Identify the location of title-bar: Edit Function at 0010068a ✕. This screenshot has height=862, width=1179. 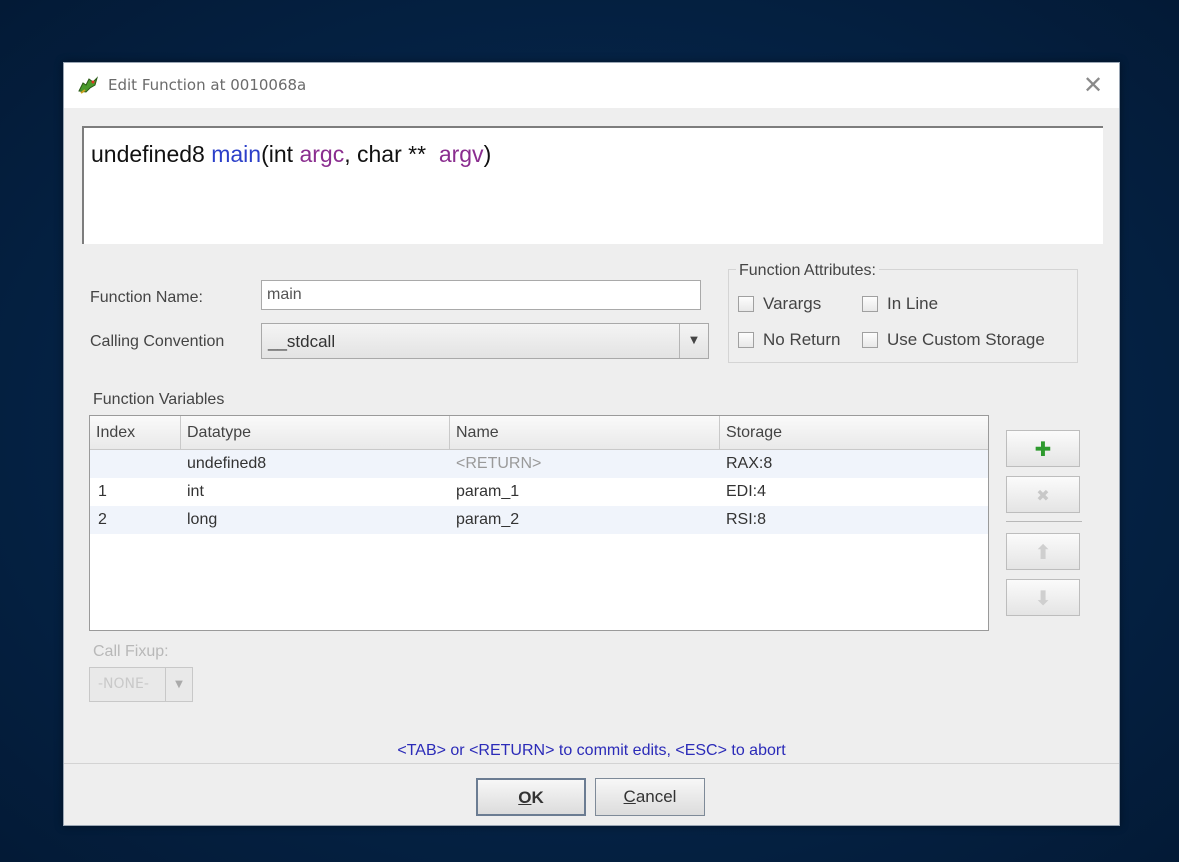
(591, 85).